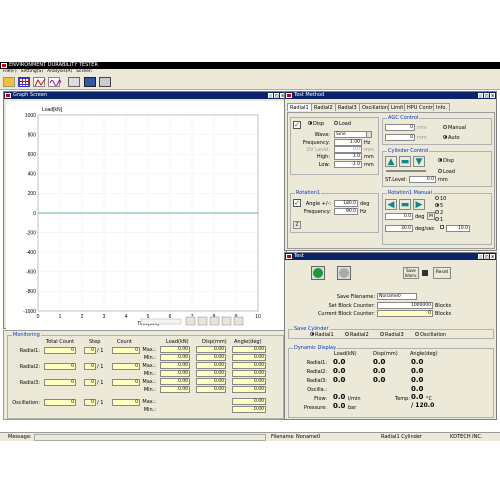 The height and width of the screenshot is (500, 500). Describe the element at coordinates (405, 305) in the screenshot. I see `set-block-input: 1000000` at that location.